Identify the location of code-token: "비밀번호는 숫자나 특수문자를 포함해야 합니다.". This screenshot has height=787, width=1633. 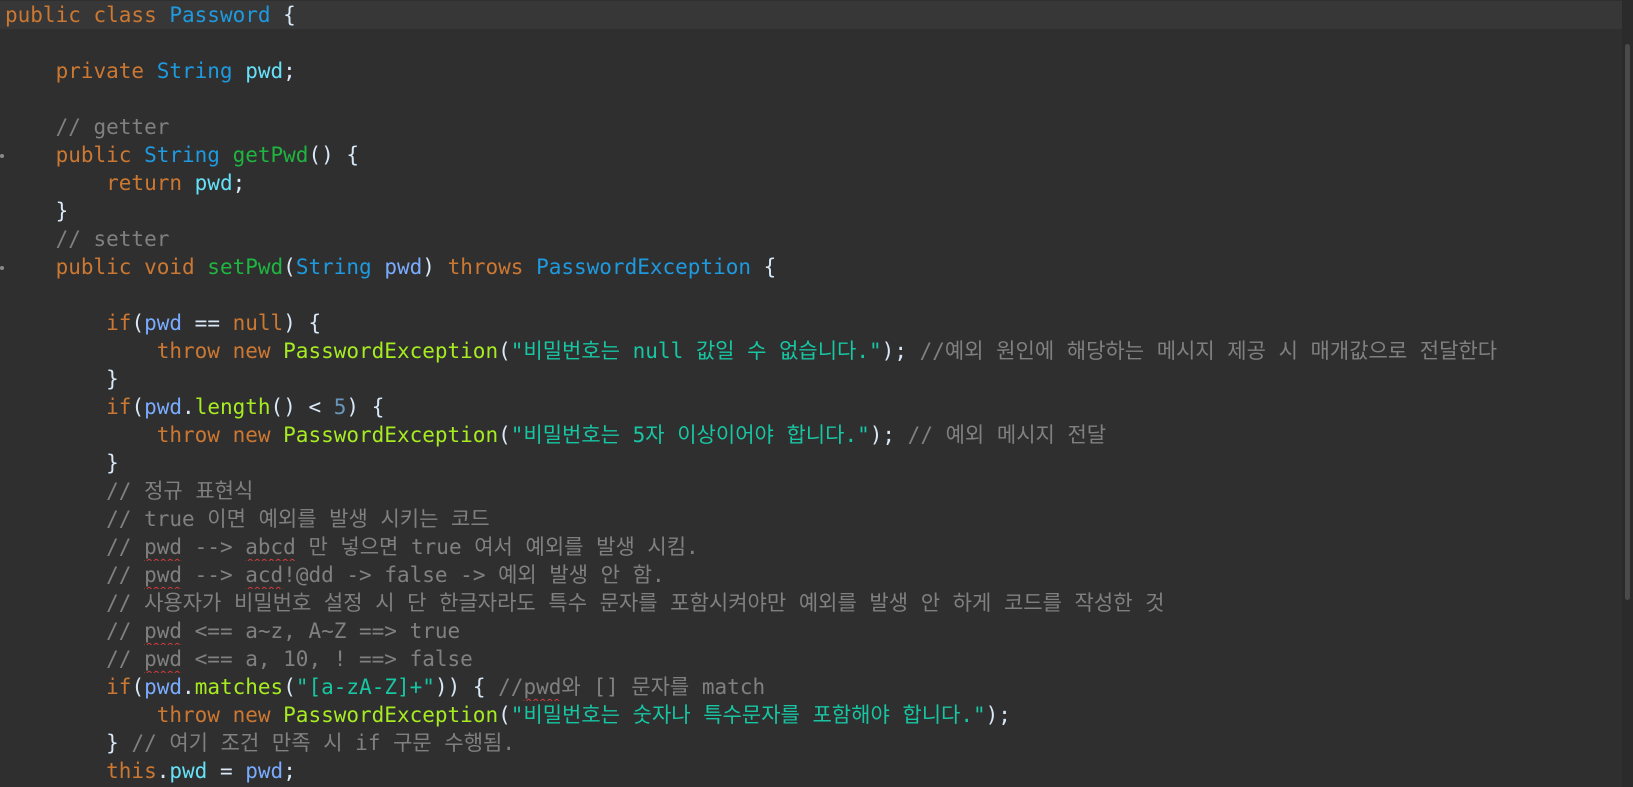
(748, 715).